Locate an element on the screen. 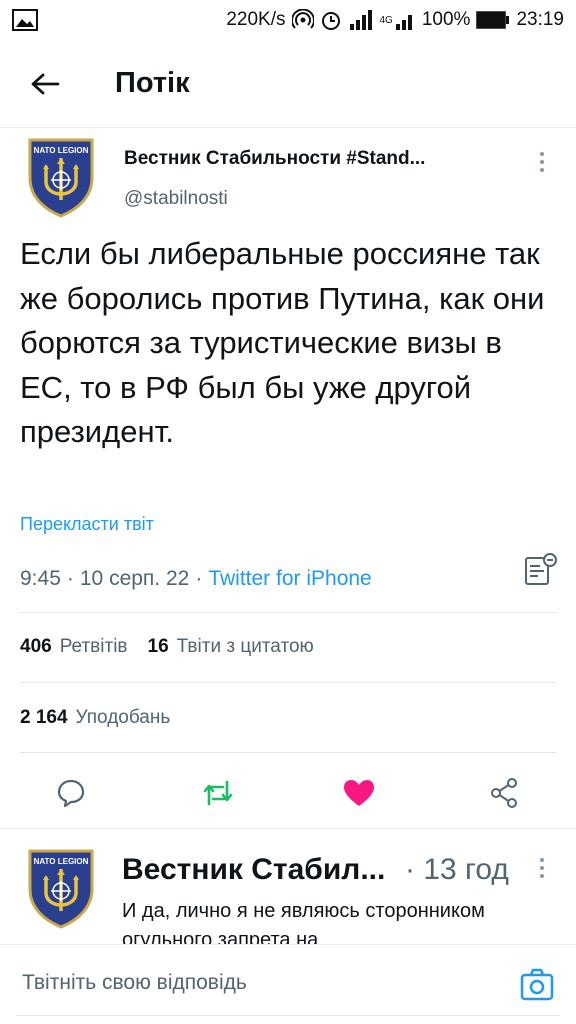 The image size is (576, 1024). status-left is located at coordinates (25, 20).